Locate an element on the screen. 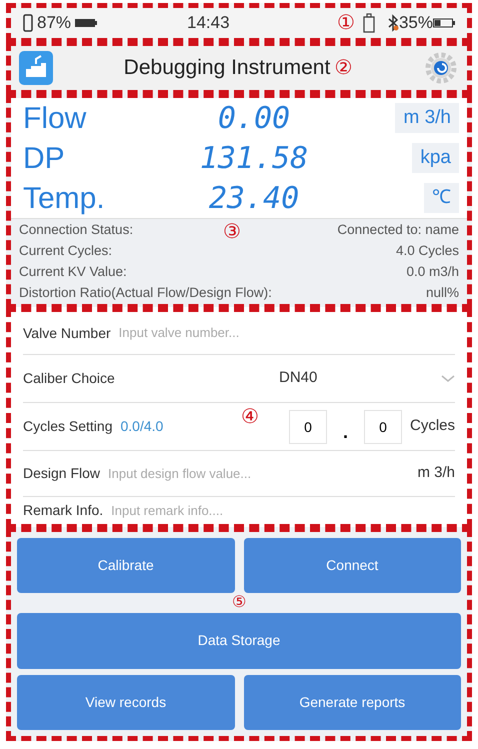 This screenshot has height=749, width=478. annotation-marker: ④ is located at coordinates (250, 417).